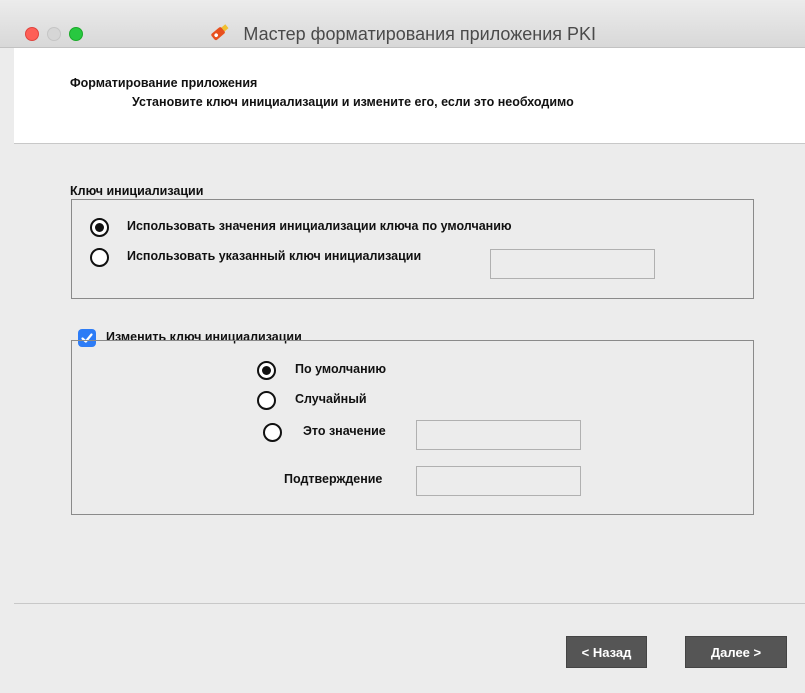 This screenshot has width=805, height=693. What do you see at coordinates (266, 370) in the screenshot?
I see `radio-change-default` at bounding box center [266, 370].